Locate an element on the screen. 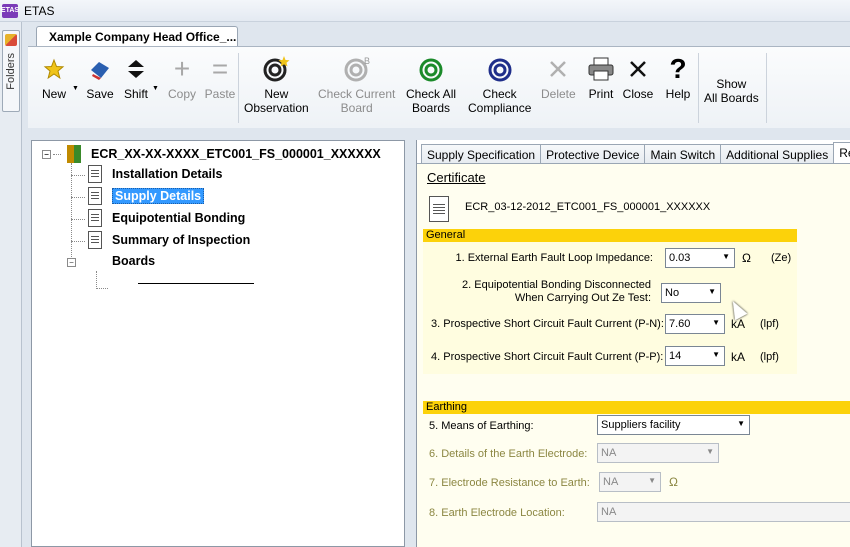 The image size is (850, 547). folders-label: Folders is located at coordinates (11, 71).